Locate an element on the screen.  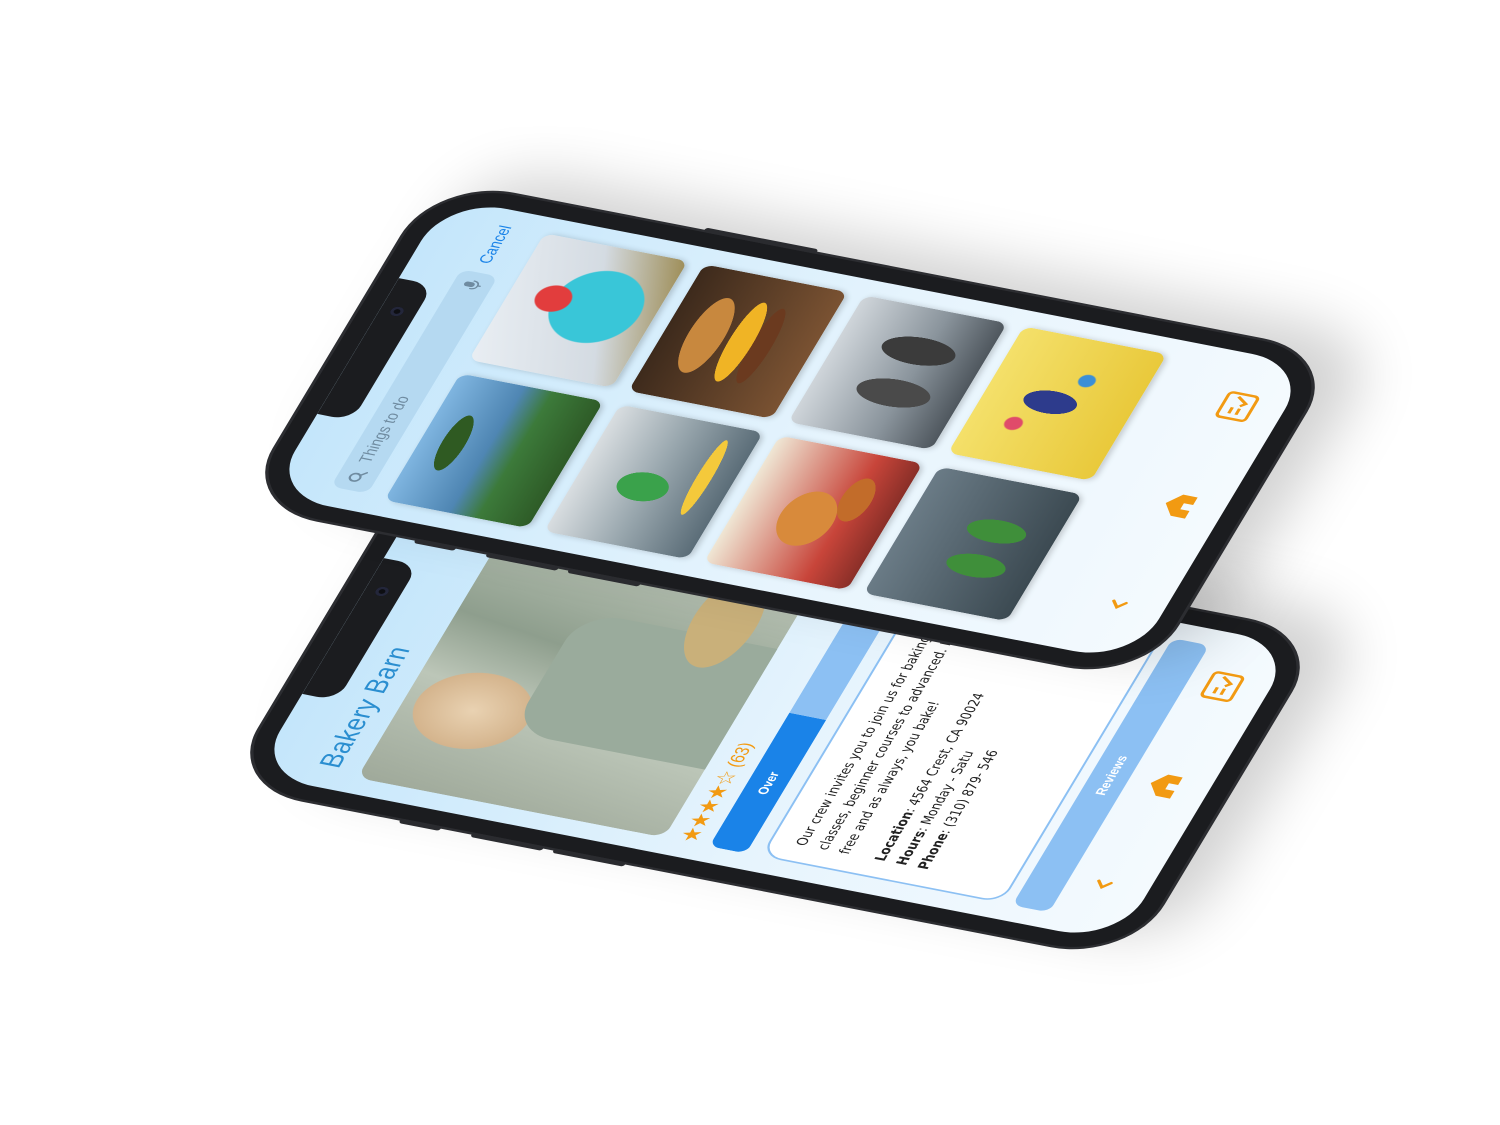
volume-up-button is located at coordinates (507, 841).